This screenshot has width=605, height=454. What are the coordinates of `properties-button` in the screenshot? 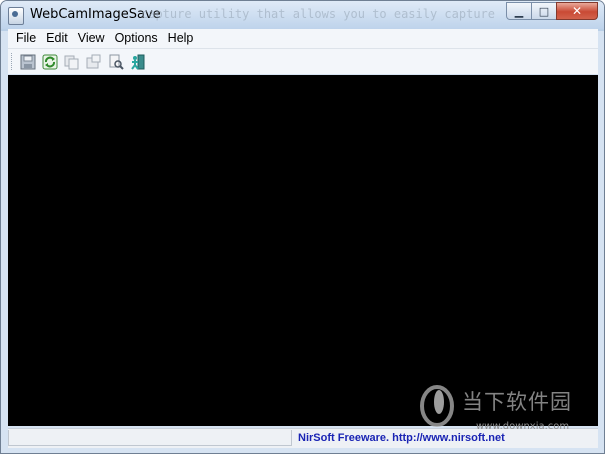 It's located at (94, 62).